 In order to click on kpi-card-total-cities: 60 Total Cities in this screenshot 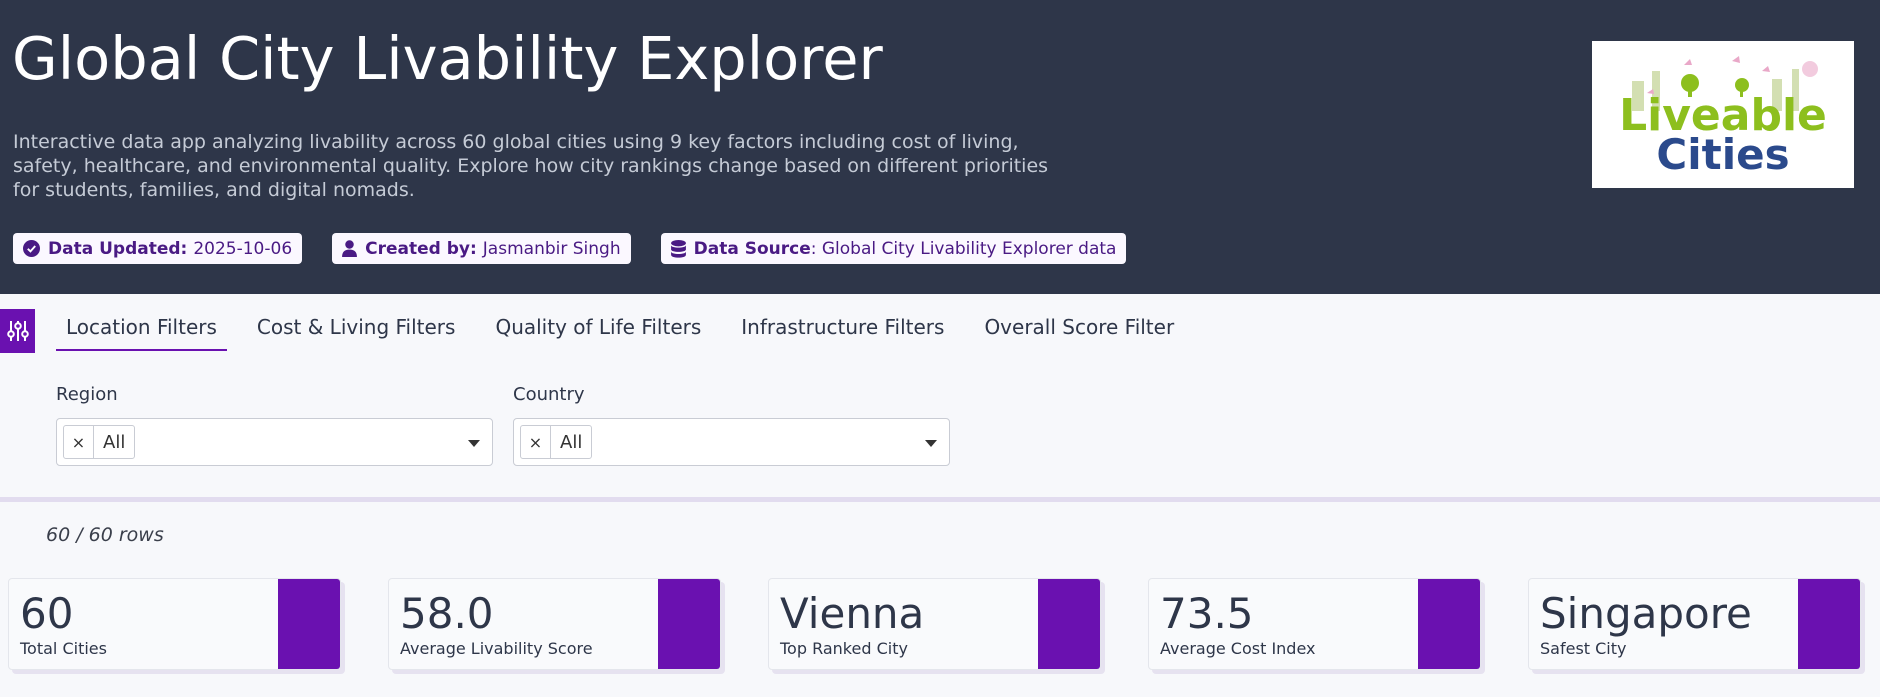, I will do `click(174, 624)`.